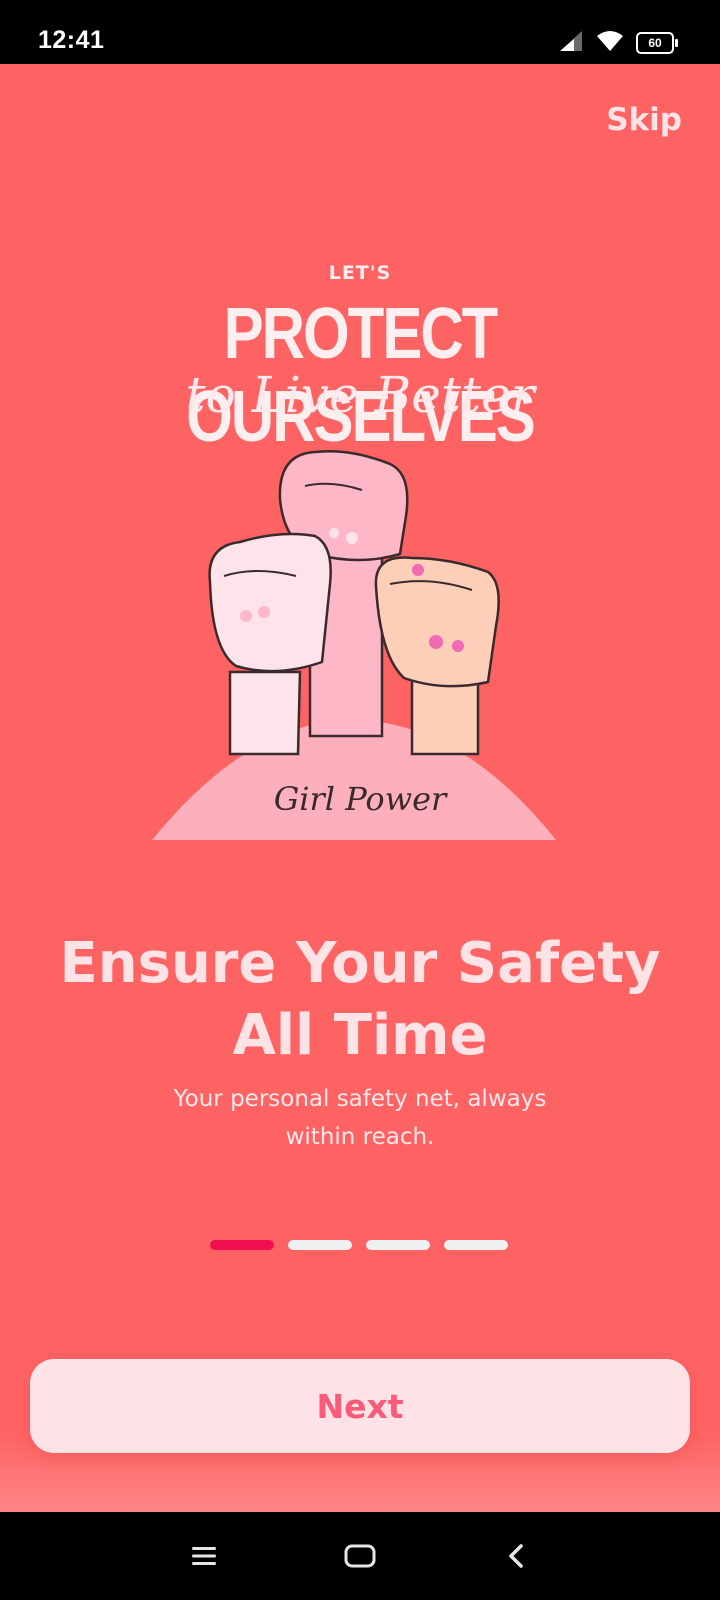 The image size is (720, 1600). Describe the element at coordinates (516, 1556) in the screenshot. I see `back-icon` at that location.